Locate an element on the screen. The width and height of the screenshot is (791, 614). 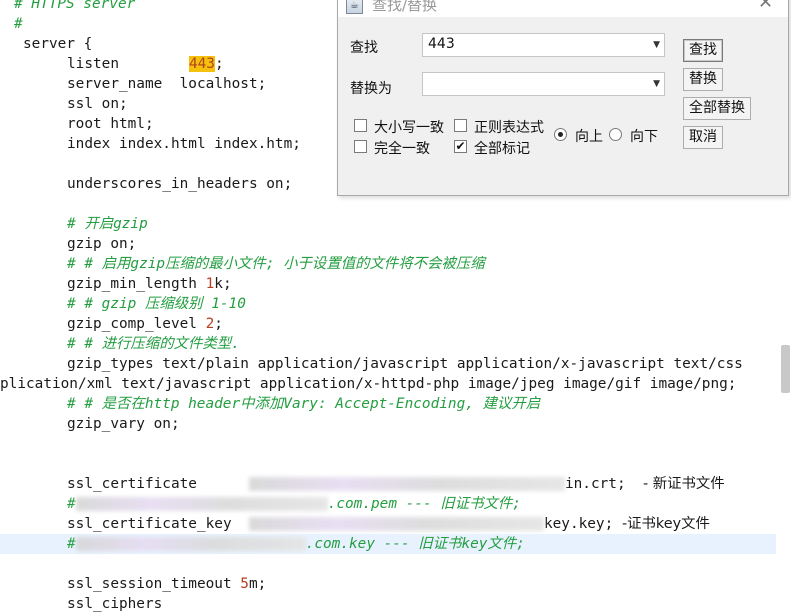
comment-text: # # gzip 压缩级别 1-10 is located at coordinates (156, 304).